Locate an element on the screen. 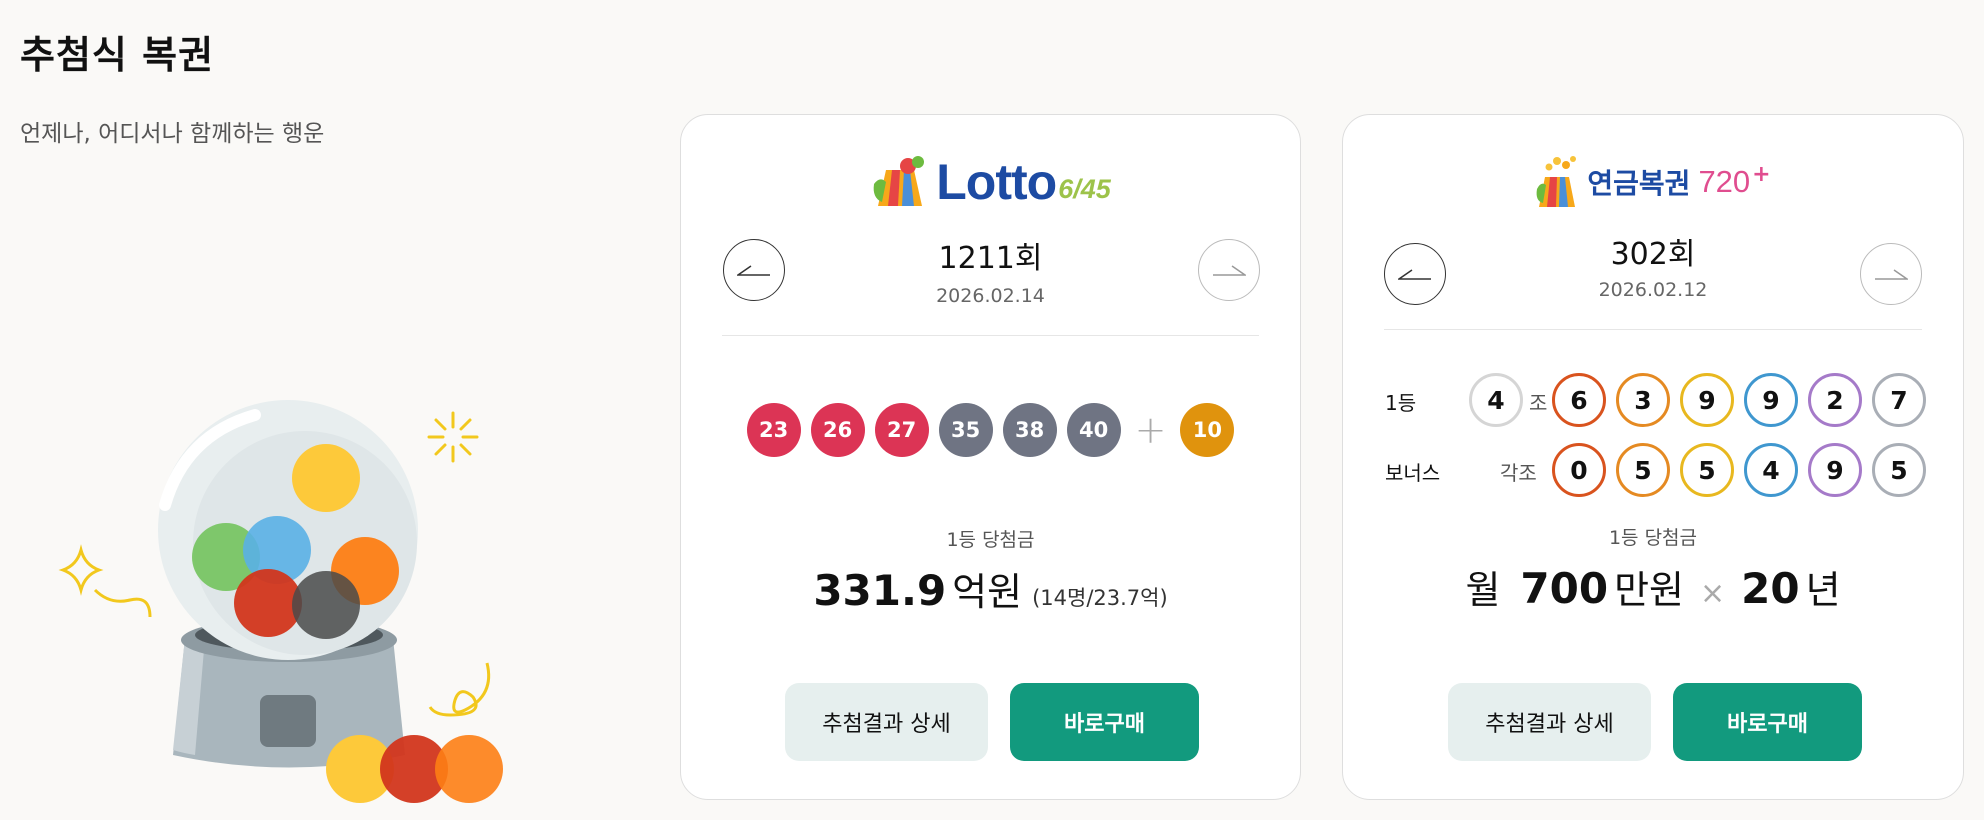 The height and width of the screenshot is (820, 1984). sparkle-icon is located at coordinates (453, 437).